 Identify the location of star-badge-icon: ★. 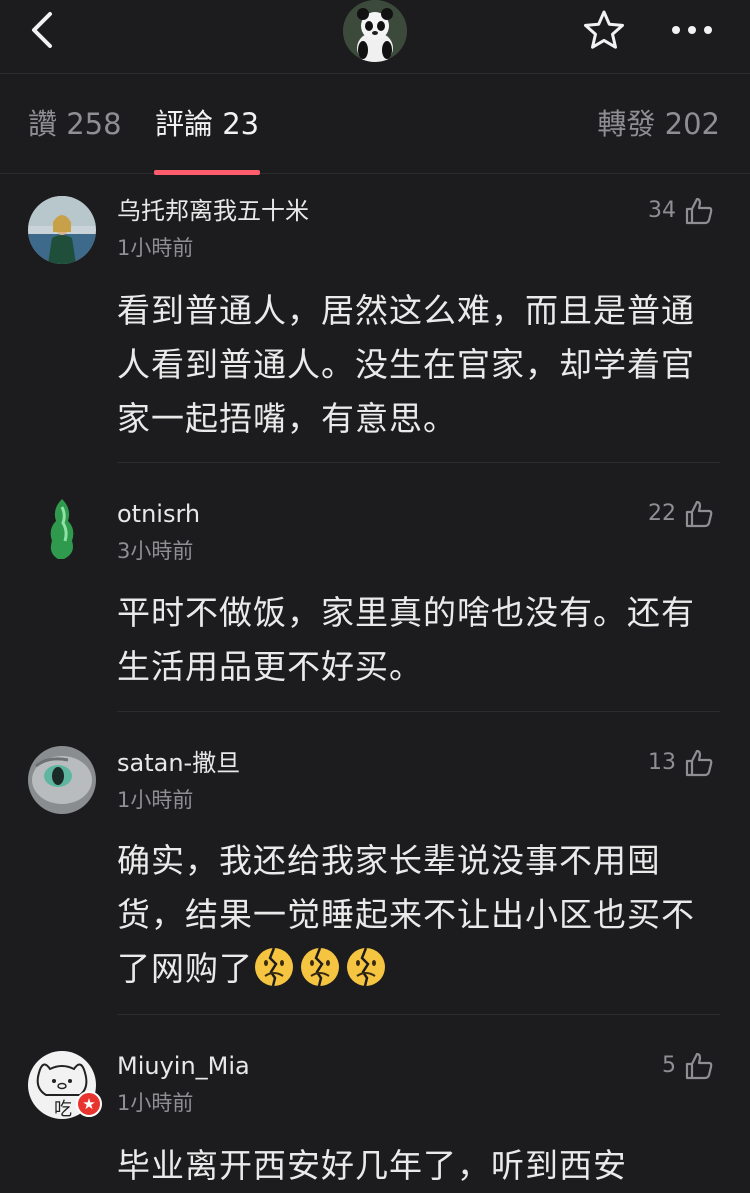
(89, 1104).